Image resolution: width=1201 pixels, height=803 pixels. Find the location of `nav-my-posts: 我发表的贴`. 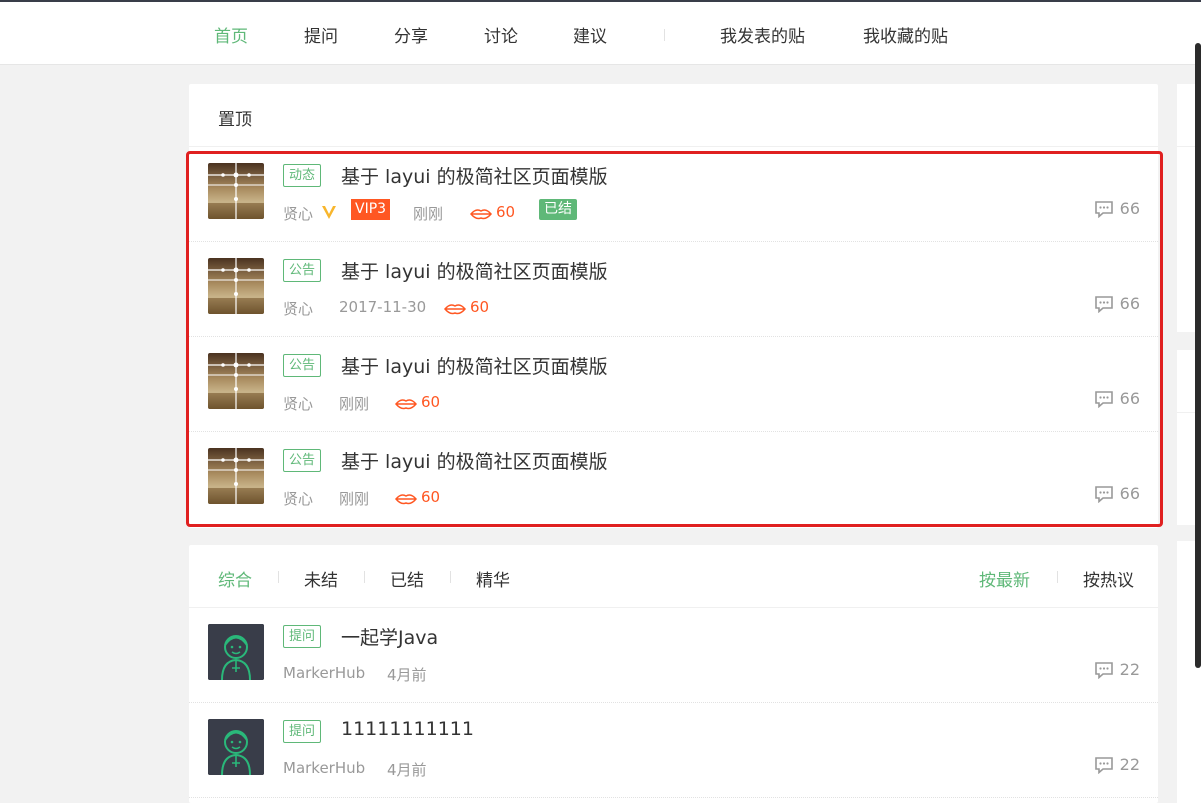

nav-my-posts: 我发表的贴 is located at coordinates (762, 34).